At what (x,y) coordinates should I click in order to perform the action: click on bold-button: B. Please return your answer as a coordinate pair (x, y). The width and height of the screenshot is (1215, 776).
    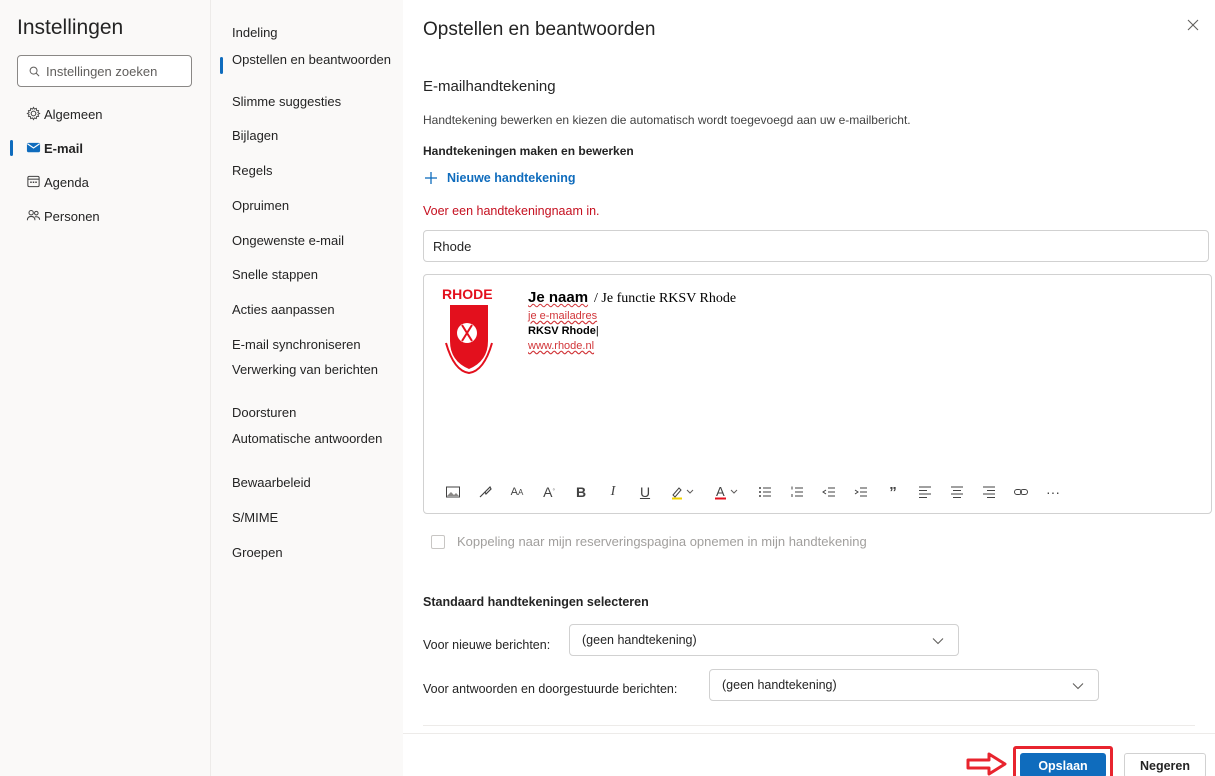
    Looking at the image, I should click on (581, 492).